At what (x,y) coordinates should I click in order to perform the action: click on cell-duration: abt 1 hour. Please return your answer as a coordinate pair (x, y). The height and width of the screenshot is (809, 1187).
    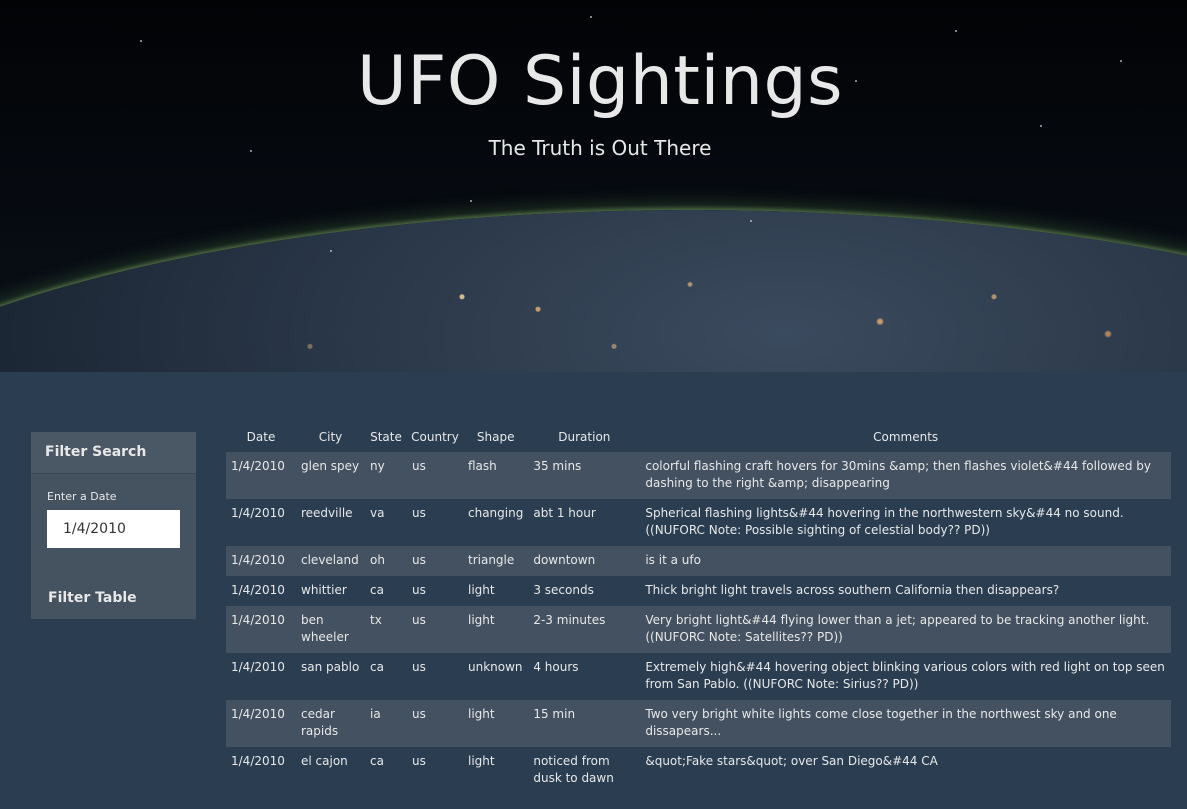
    Looking at the image, I should click on (564, 513).